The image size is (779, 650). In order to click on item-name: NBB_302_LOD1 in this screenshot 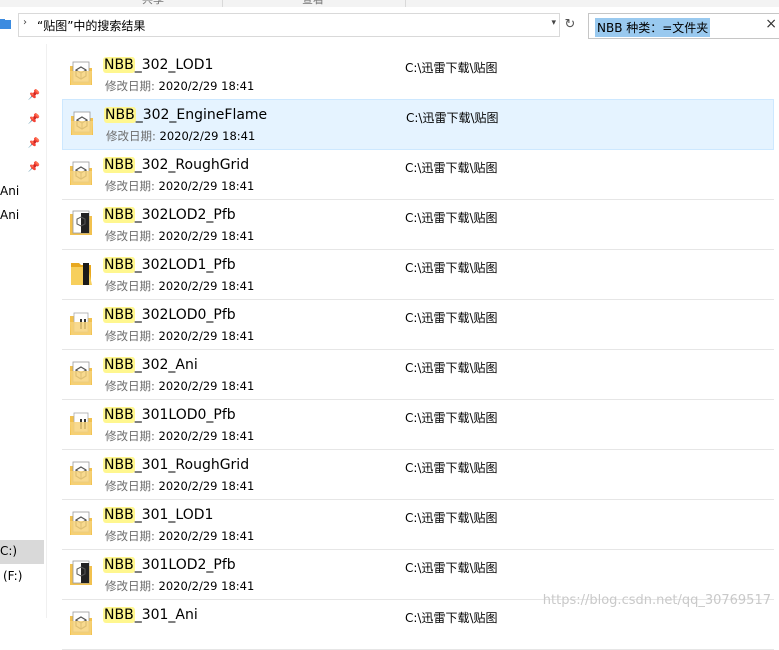, I will do `click(158, 65)`.